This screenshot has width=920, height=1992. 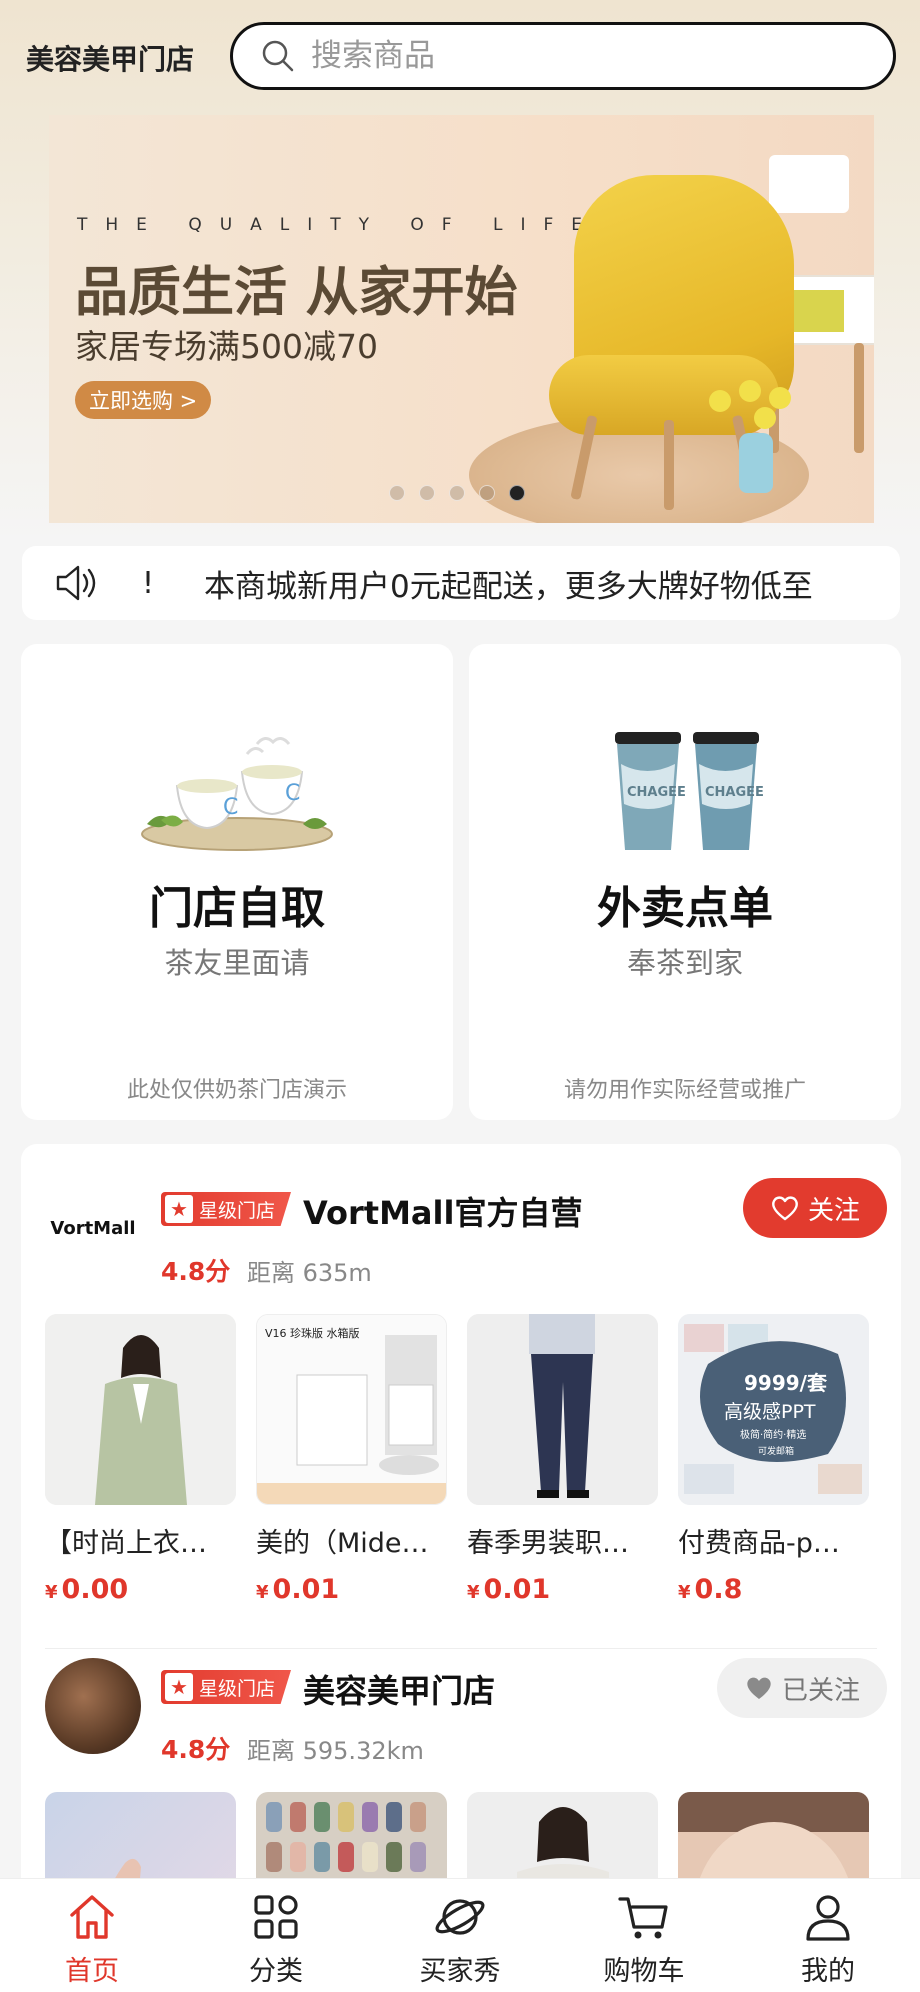 I want to click on search-input, so click(x=591, y=56).